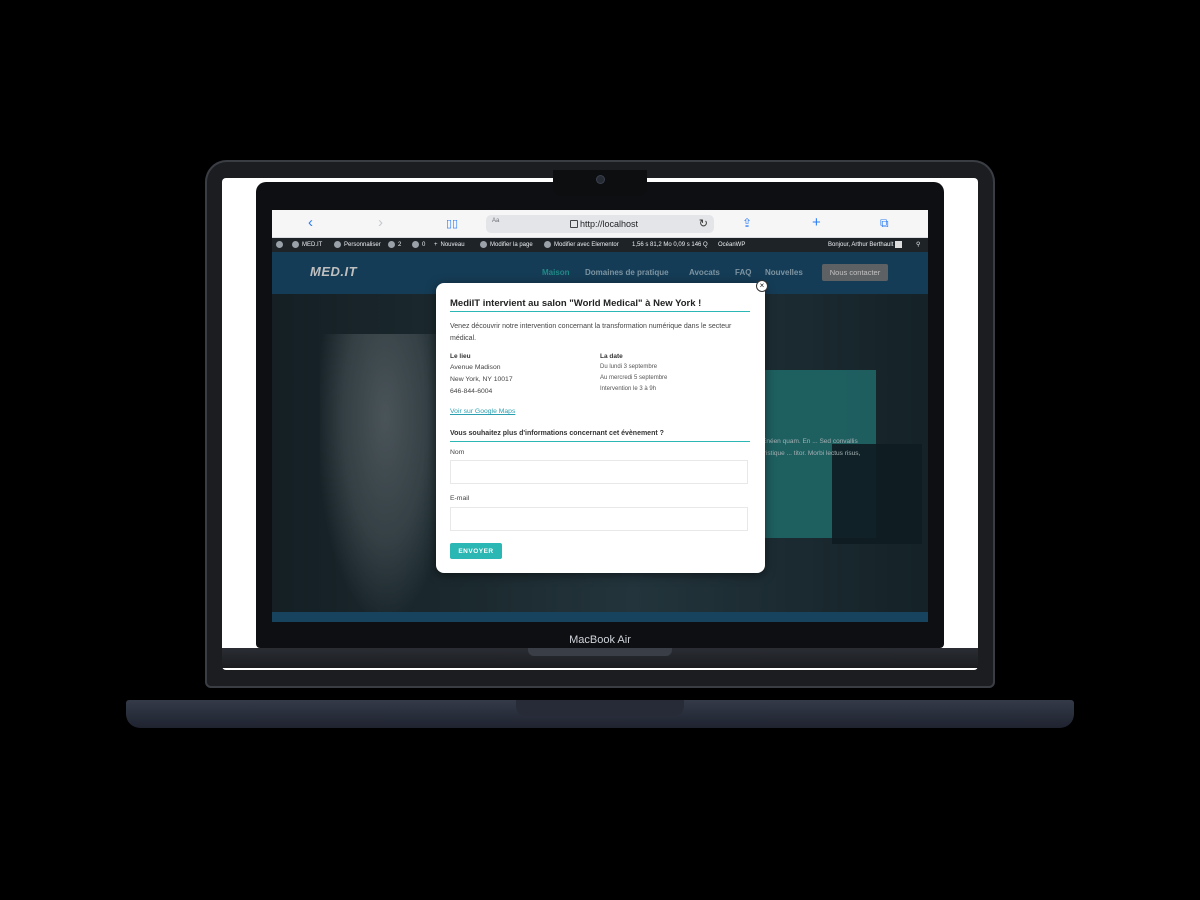 The image size is (1200, 900). Describe the element at coordinates (611, 356) in the screenshot. I see `date-heading: La date` at that location.